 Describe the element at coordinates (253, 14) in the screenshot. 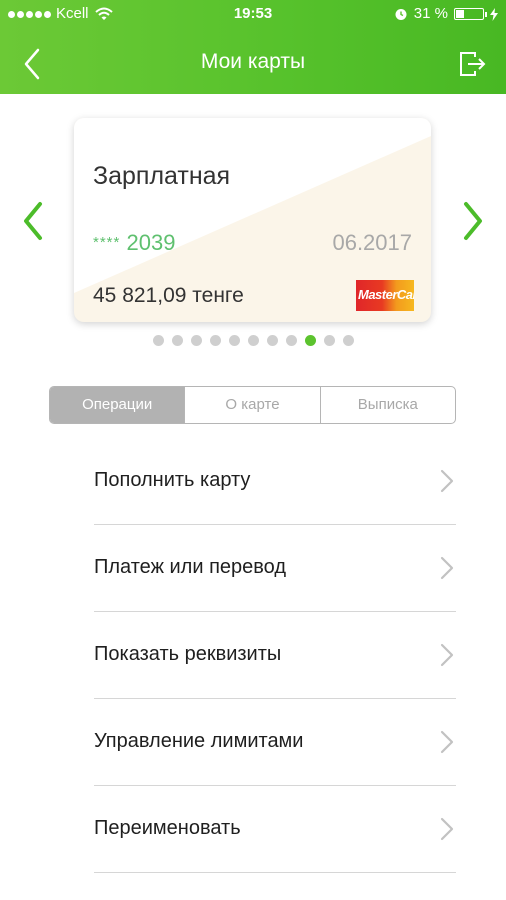

I see `status-bar: Kcell 19:53 31 %` at that location.